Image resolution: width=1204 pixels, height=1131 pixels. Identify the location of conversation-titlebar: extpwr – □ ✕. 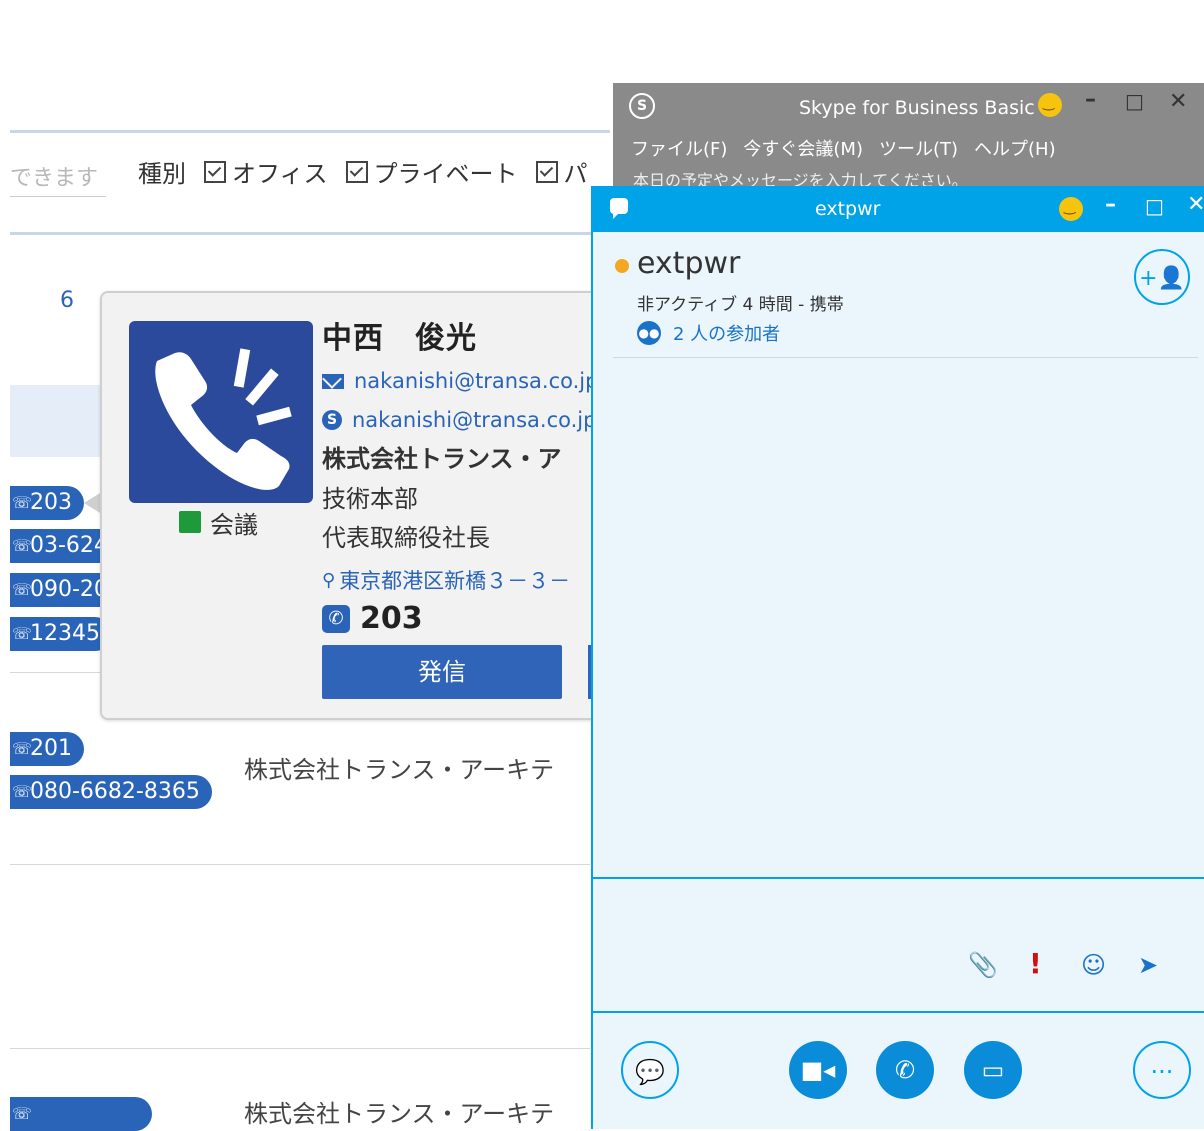
(898, 209).